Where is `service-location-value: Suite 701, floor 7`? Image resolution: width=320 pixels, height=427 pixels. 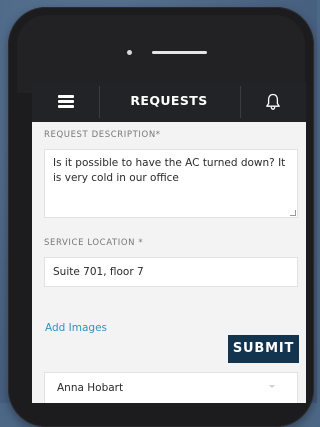 service-location-value: Suite 701, floor 7 is located at coordinates (98, 272).